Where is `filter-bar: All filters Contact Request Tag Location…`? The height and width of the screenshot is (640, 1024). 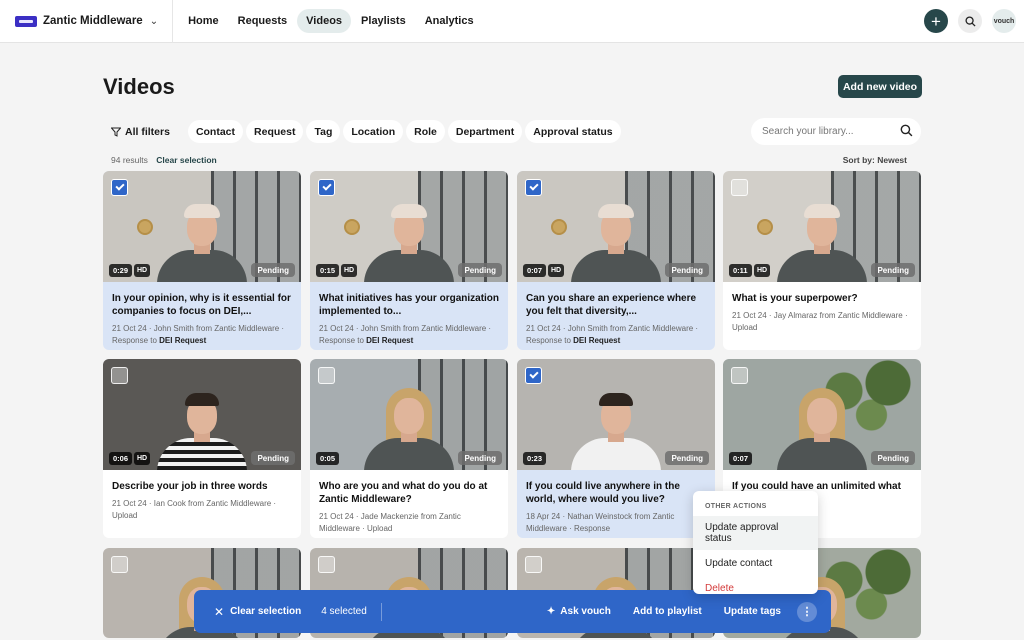
filter-bar: All filters Contact Request Tag Location… is located at coordinates (363, 131).